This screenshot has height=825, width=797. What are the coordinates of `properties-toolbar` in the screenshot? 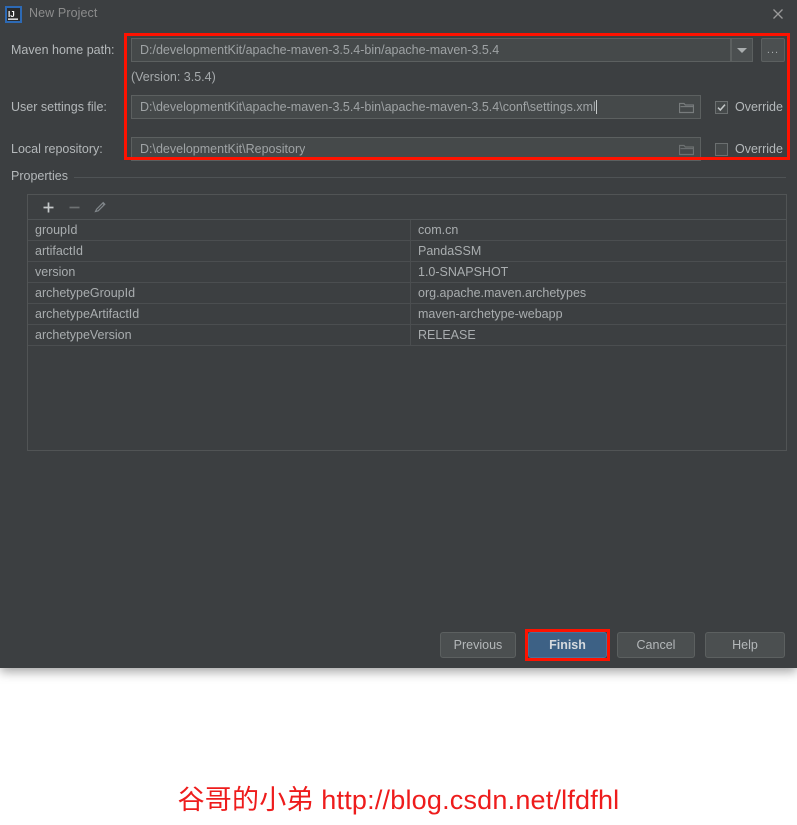 It's located at (407, 207).